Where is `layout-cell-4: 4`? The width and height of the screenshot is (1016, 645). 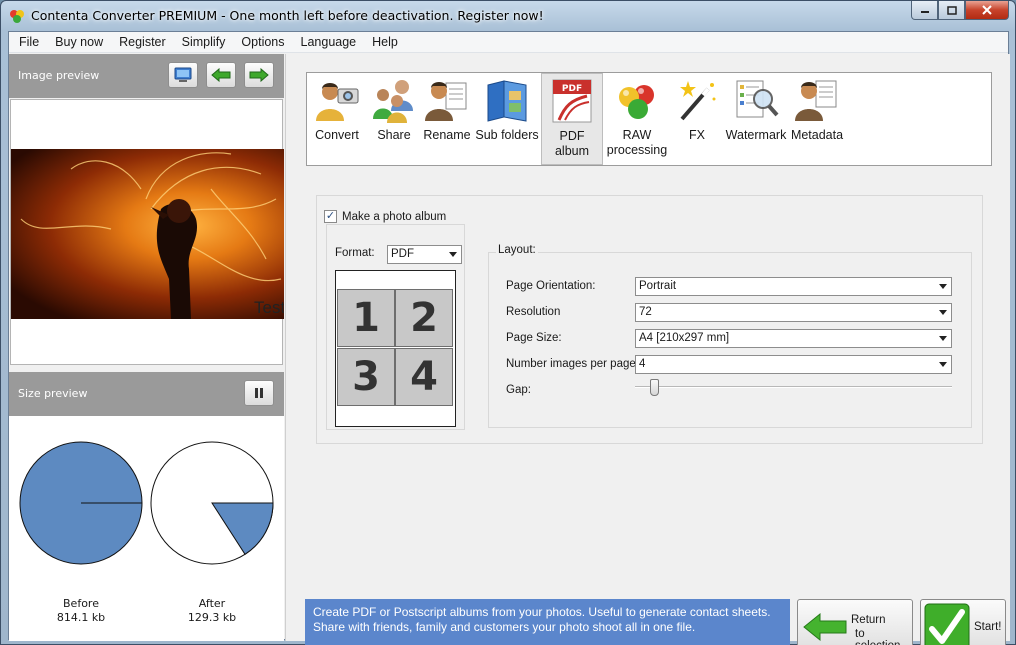 layout-cell-4: 4 is located at coordinates (424, 377).